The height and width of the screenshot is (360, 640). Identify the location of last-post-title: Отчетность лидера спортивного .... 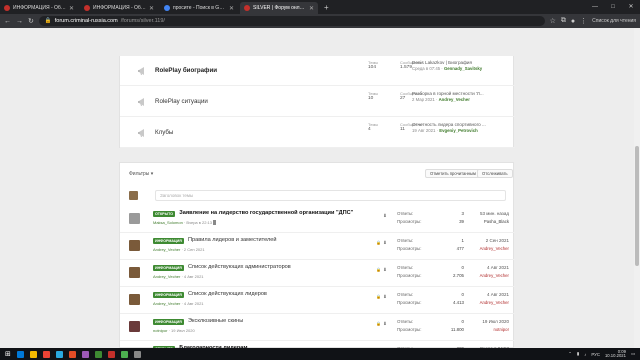
(462, 124).